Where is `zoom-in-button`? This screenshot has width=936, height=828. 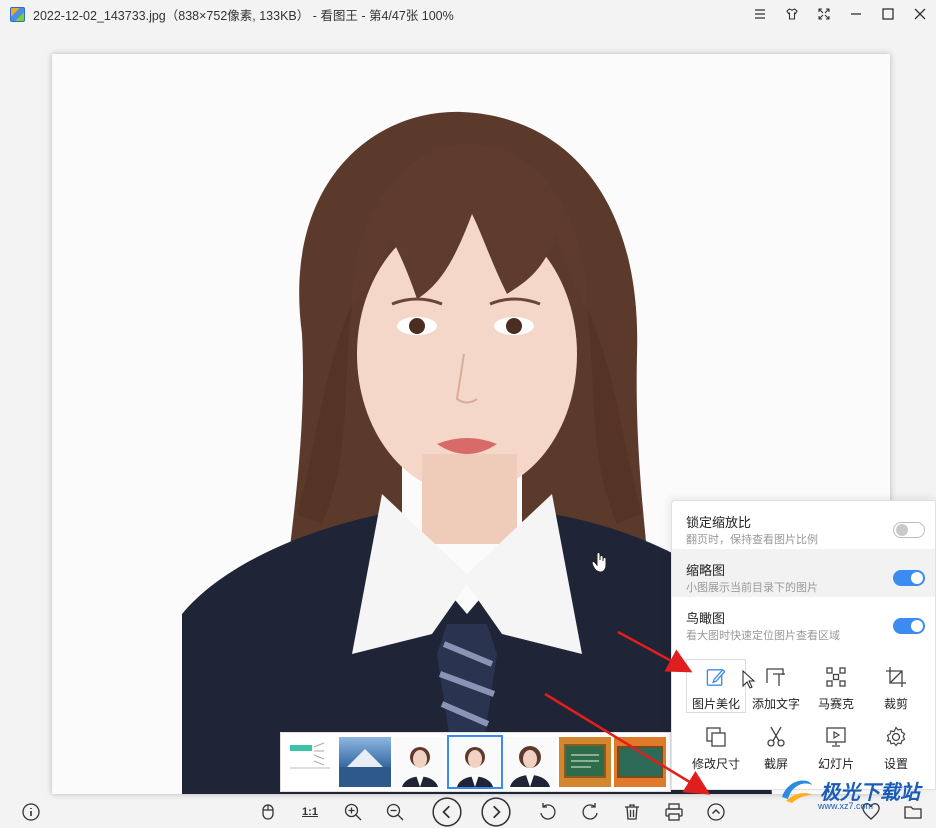 zoom-in-button is located at coordinates (353, 812).